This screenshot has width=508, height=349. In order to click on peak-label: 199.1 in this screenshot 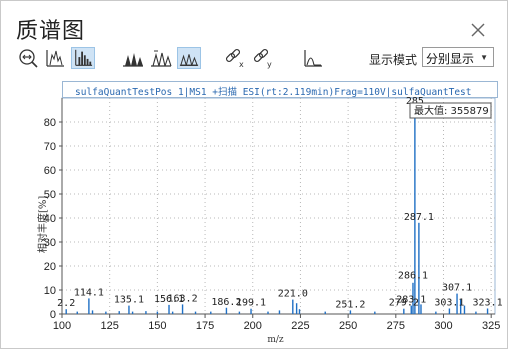, I will do `click(251, 303)`.